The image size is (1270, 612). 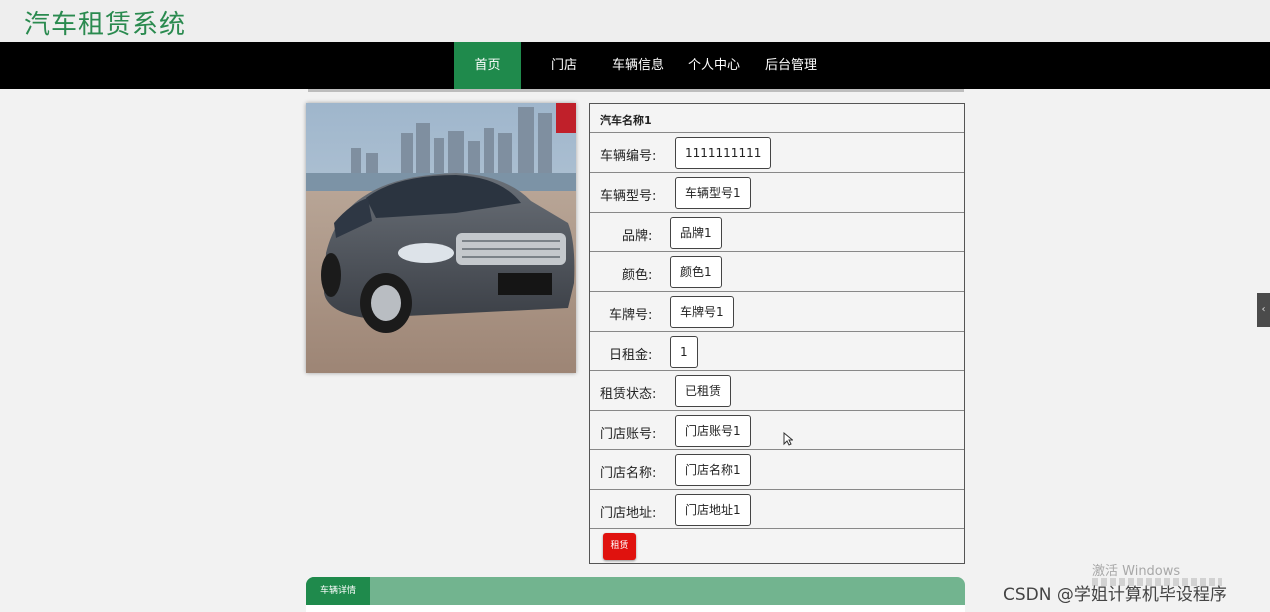 What do you see at coordinates (713, 510) in the screenshot?
I see `field-value: 门店地址1` at bounding box center [713, 510].